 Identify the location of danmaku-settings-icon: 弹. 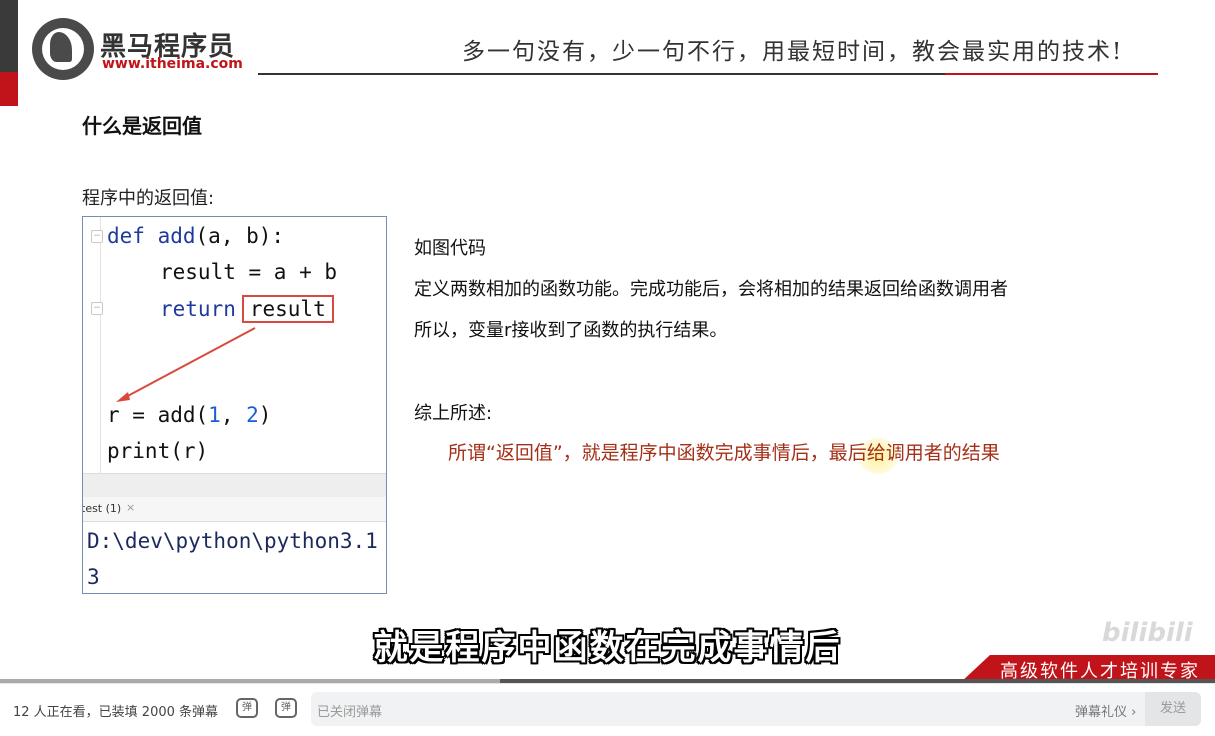
(286, 708).